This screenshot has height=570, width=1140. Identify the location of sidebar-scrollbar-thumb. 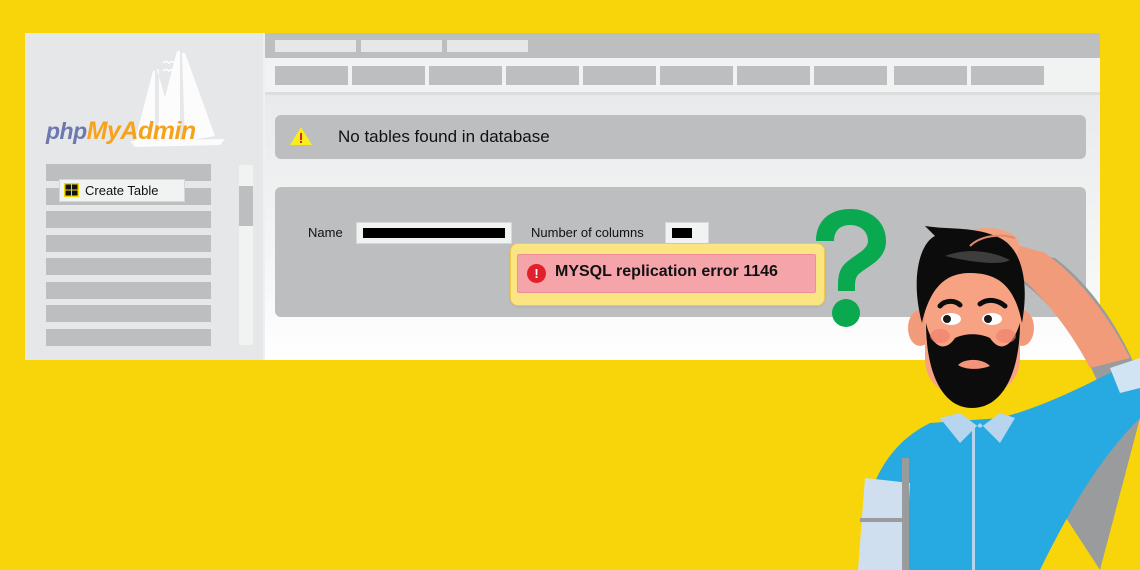
(246, 206).